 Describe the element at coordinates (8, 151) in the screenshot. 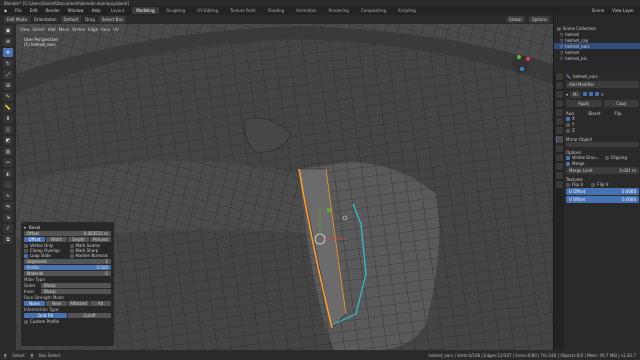

I see `loop-cut-tool-icon: ▥` at that location.